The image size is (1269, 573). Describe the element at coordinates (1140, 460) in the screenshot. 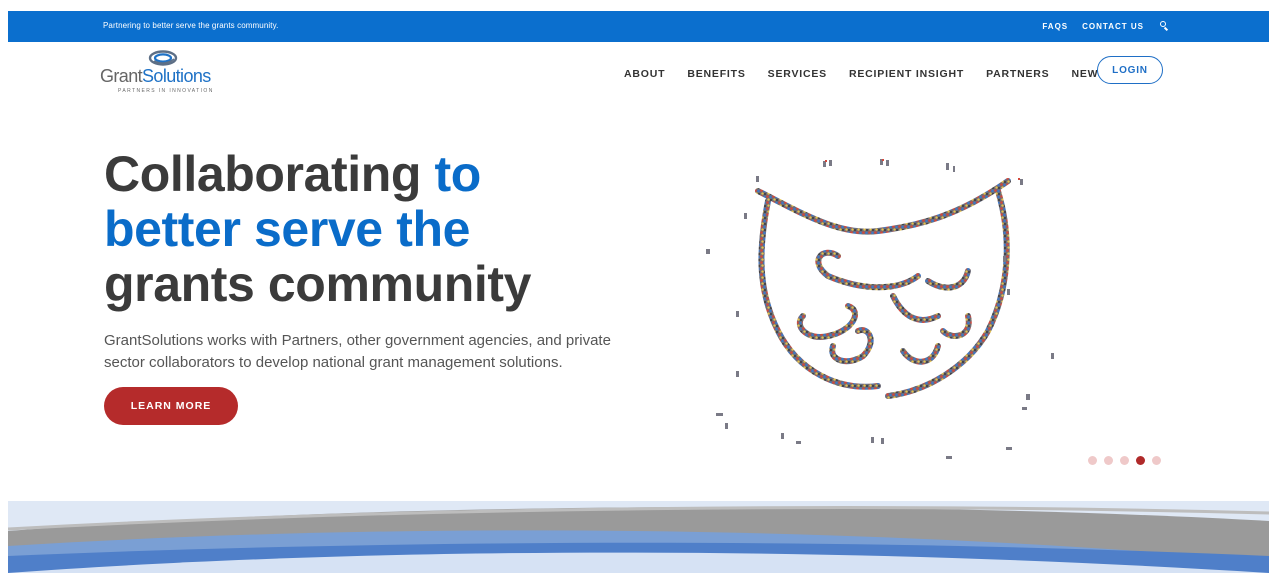

I see `carousel-dot-active` at that location.